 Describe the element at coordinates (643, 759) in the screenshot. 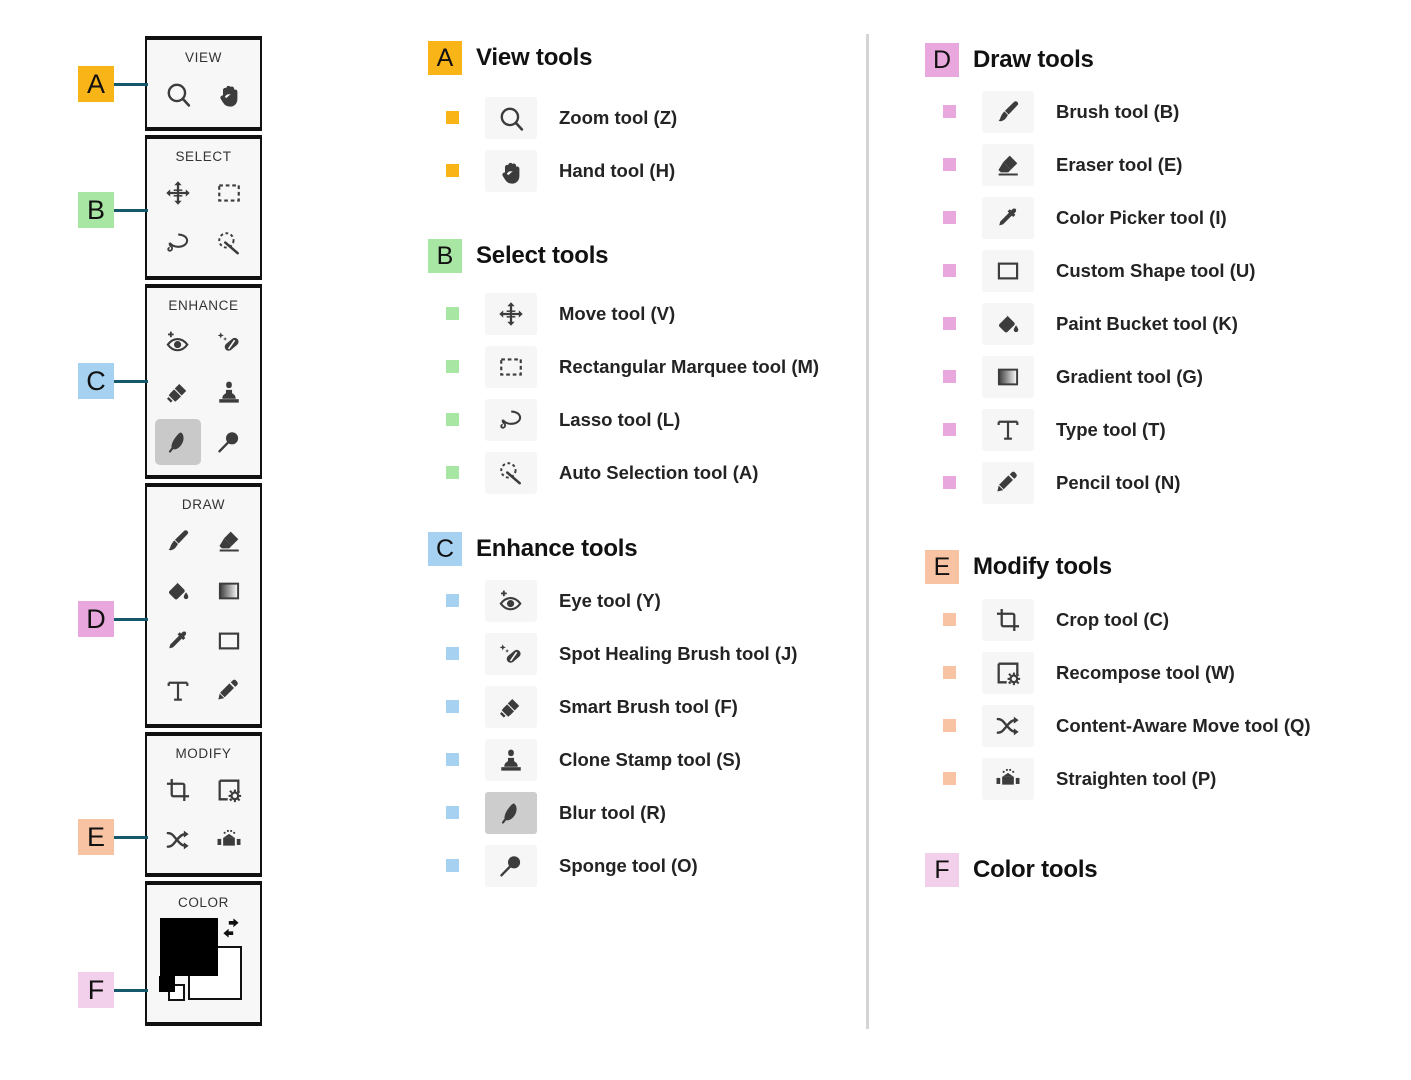

I see `legend-item-clone-stamp-tool: Clone Stamp tool (S)` at that location.